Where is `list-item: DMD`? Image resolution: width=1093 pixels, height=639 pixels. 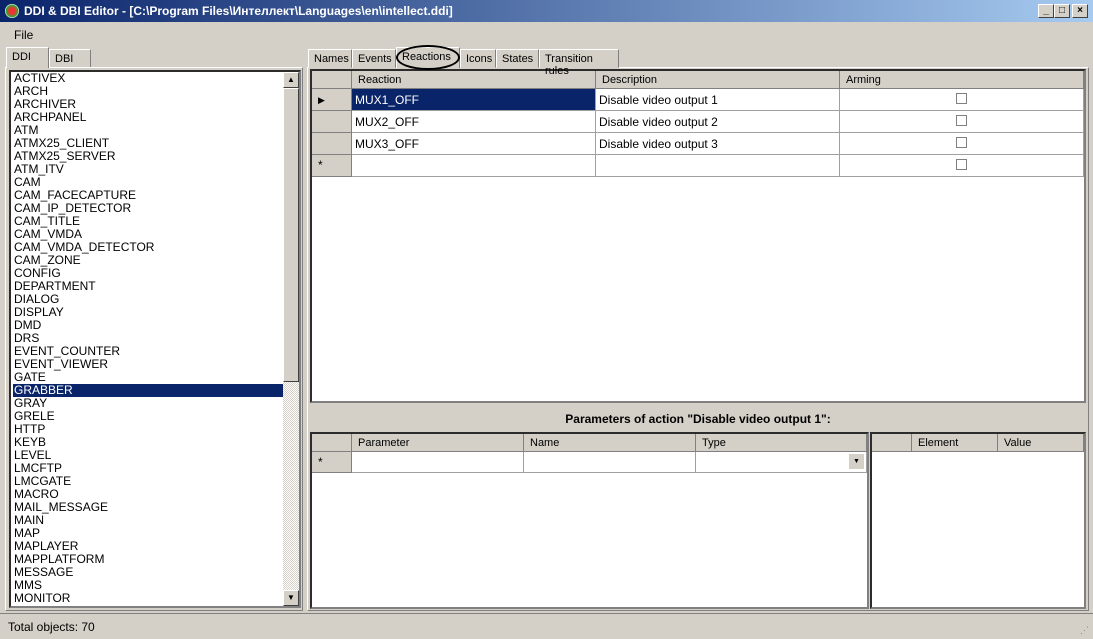 list-item: DMD is located at coordinates (149, 325).